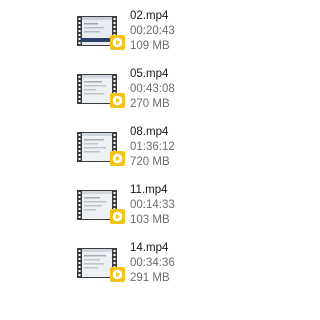 The width and height of the screenshot is (320, 320). I want to click on file-item-08-mp4: 08.mp4 01:36:12 720 MB, so click(146, 151).